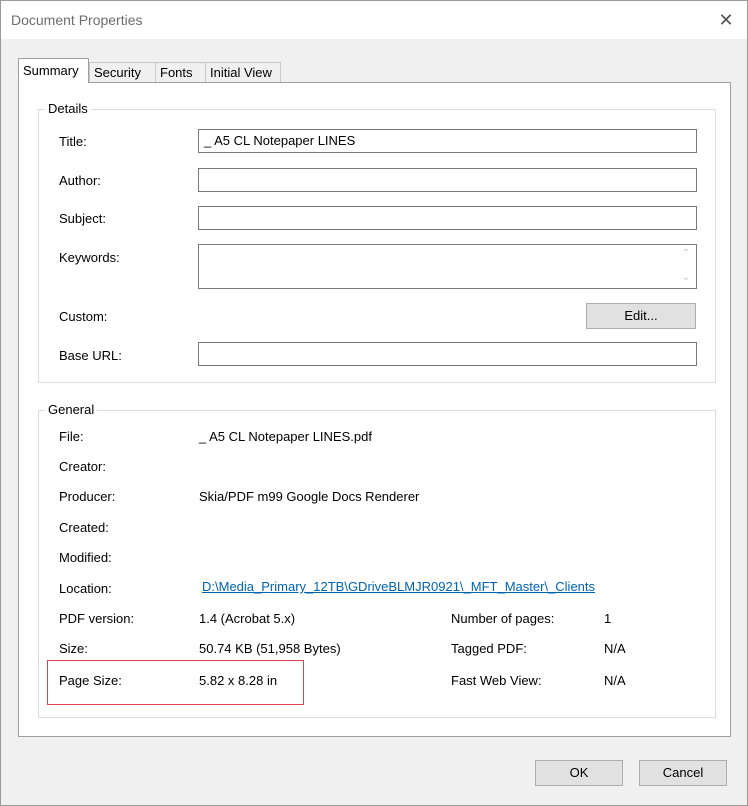 The height and width of the screenshot is (806, 748). What do you see at coordinates (84, 527) in the screenshot?
I see `created-label: Created:` at bounding box center [84, 527].